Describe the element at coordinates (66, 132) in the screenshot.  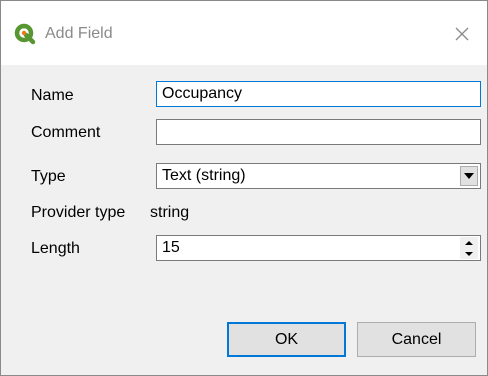
I see `comment-label: Comment` at that location.